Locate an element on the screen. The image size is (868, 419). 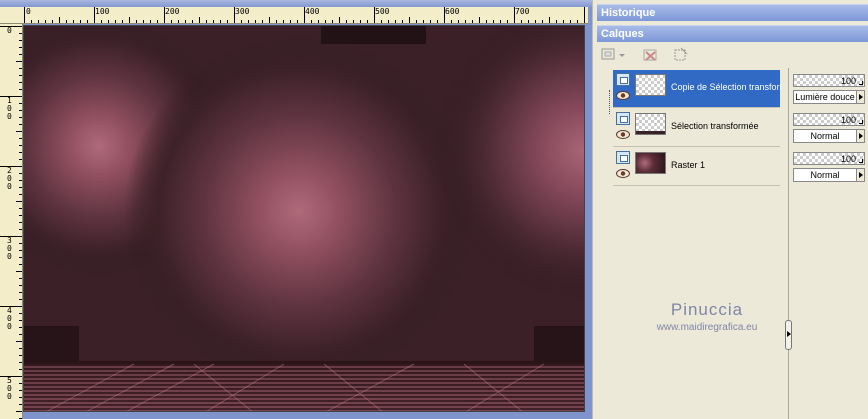
layer-props-2: 100 Normal is located at coordinates (830, 130).